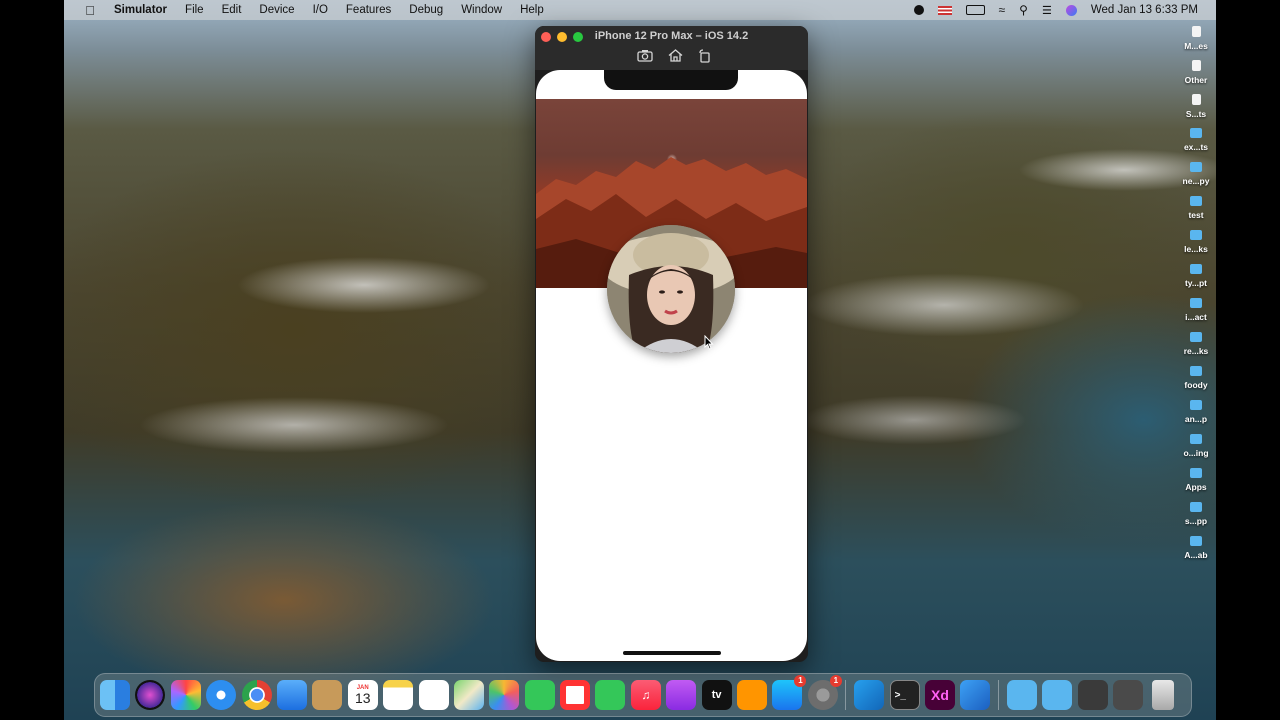 This screenshot has width=1280, height=720. I want to click on search-icon: ⚲, so click(1023, 10).